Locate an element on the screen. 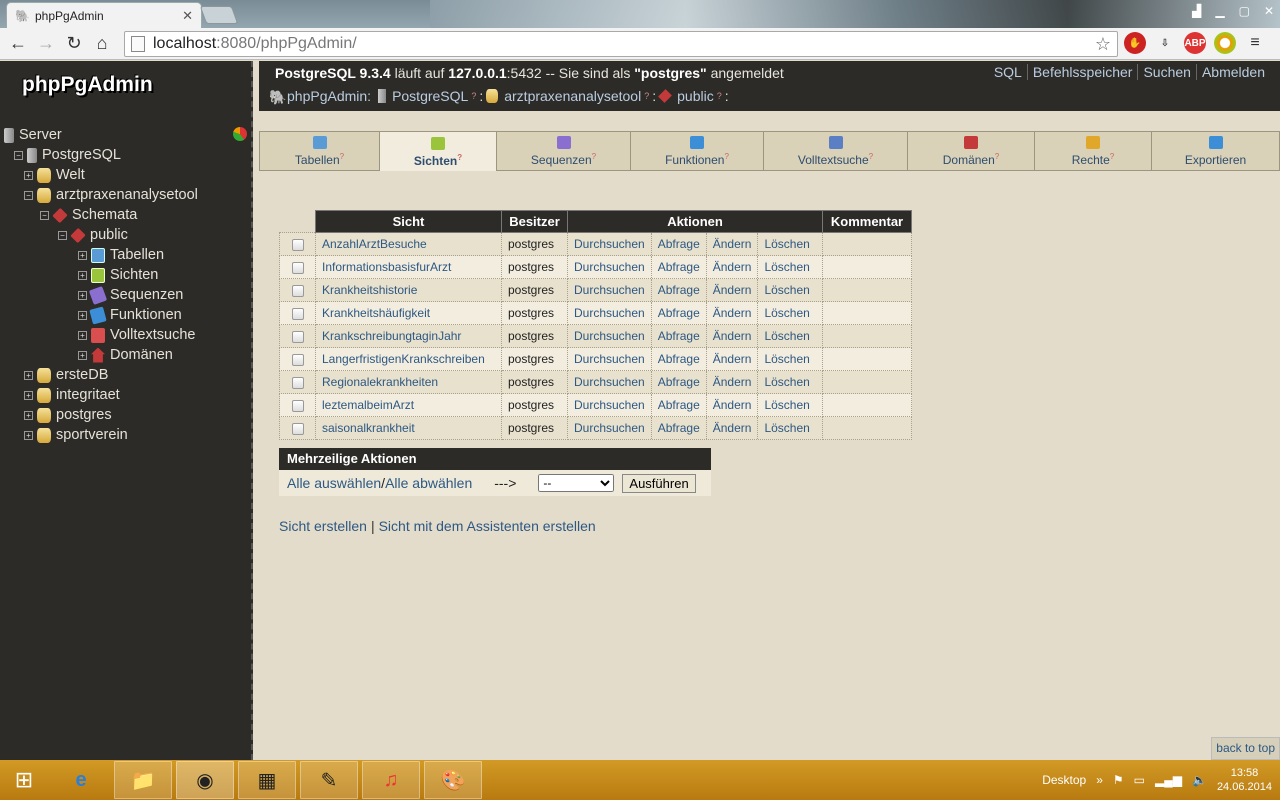 This screenshot has height=800, width=1280. tree-item-sportverein: + sportverein is located at coordinates (76, 435).